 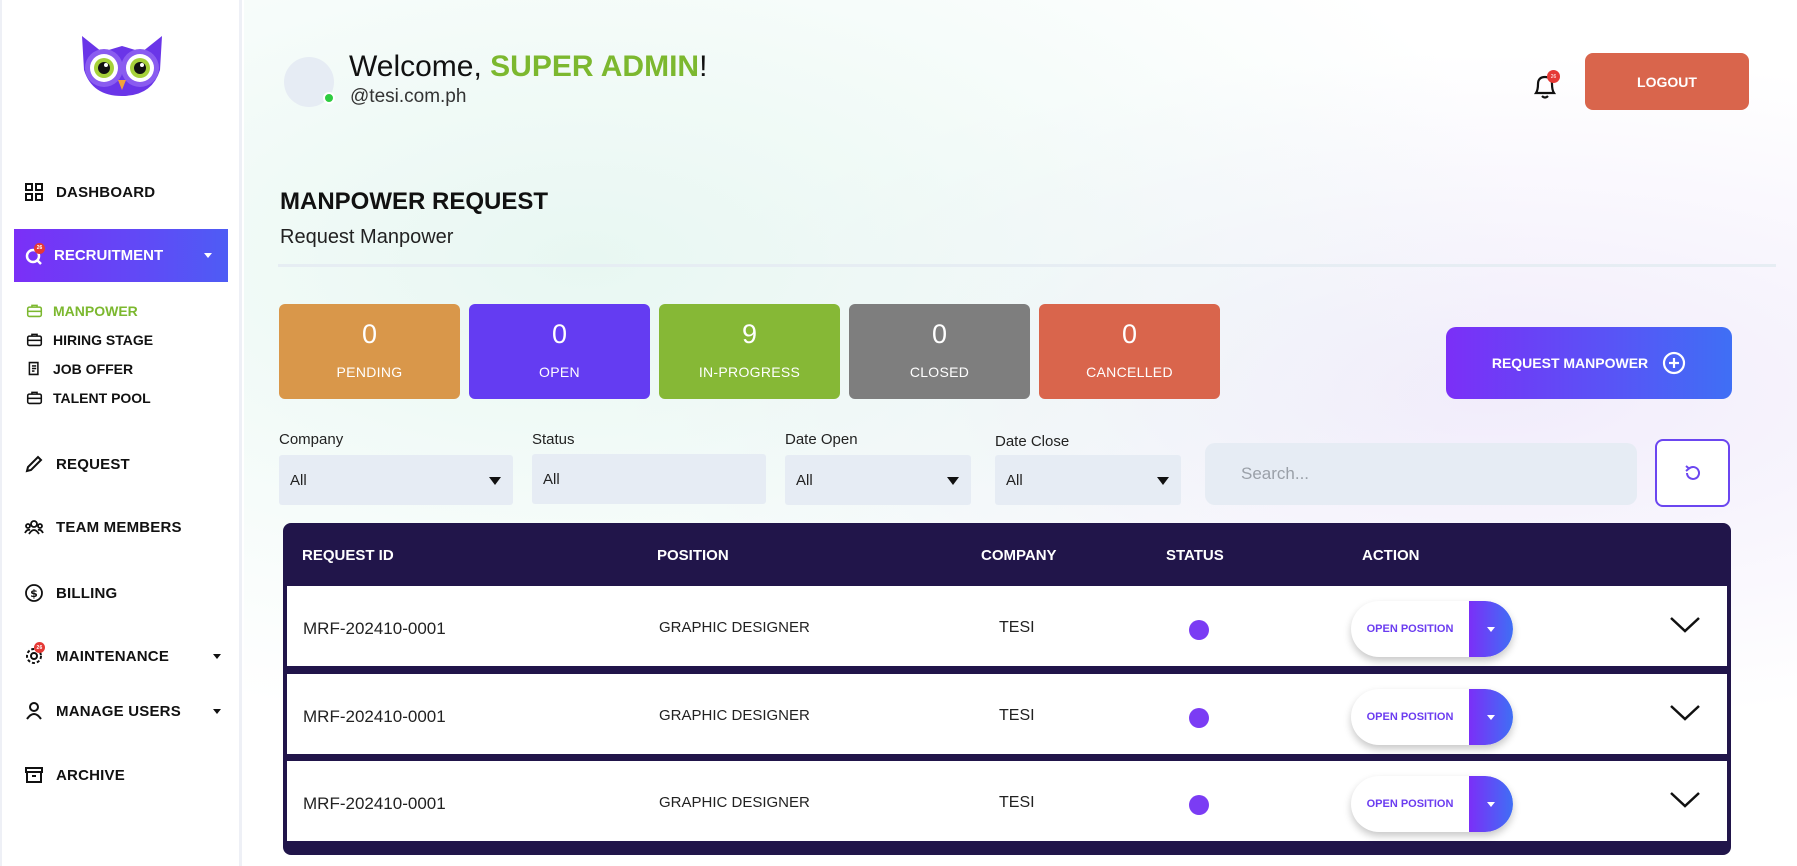 What do you see at coordinates (109, 255) in the screenshot?
I see `sidebar-item-label: RECRUITMENT` at bounding box center [109, 255].